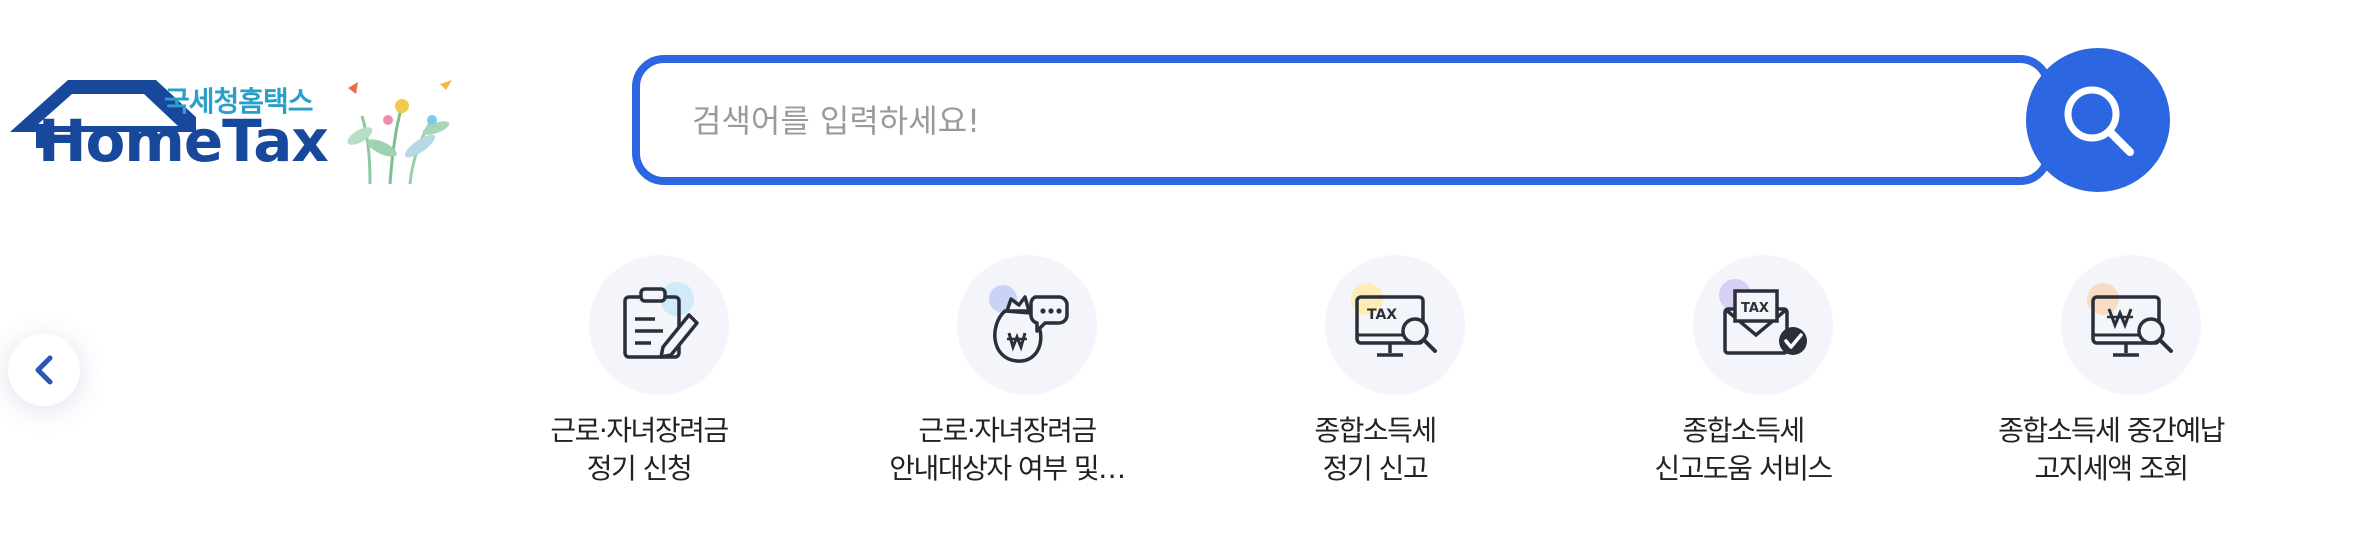 Image resolution: width=2354 pixels, height=560 pixels. What do you see at coordinates (2111, 449) in the screenshot?
I see `menu-item-label: 종합소득세 중간예납 고지세액 조회` at bounding box center [2111, 449].